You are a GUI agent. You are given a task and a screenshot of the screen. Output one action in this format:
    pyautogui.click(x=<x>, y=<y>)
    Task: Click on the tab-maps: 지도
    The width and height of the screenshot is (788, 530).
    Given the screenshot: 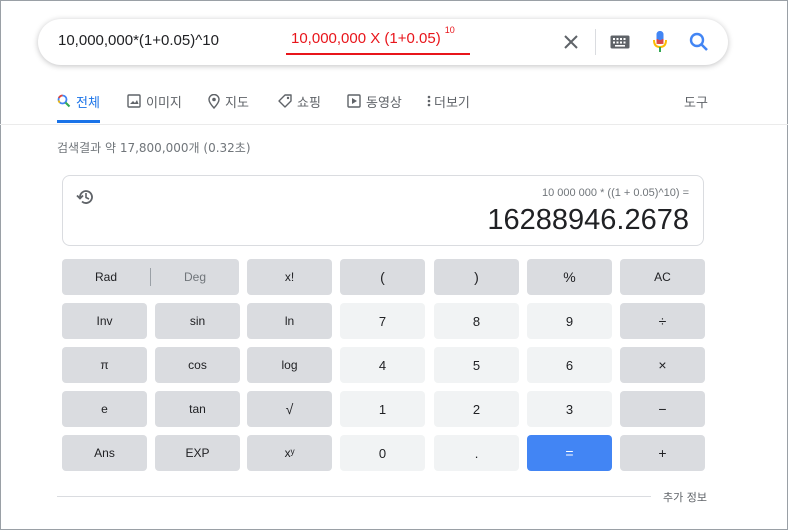 What is the action you would take?
    pyautogui.click(x=228, y=104)
    